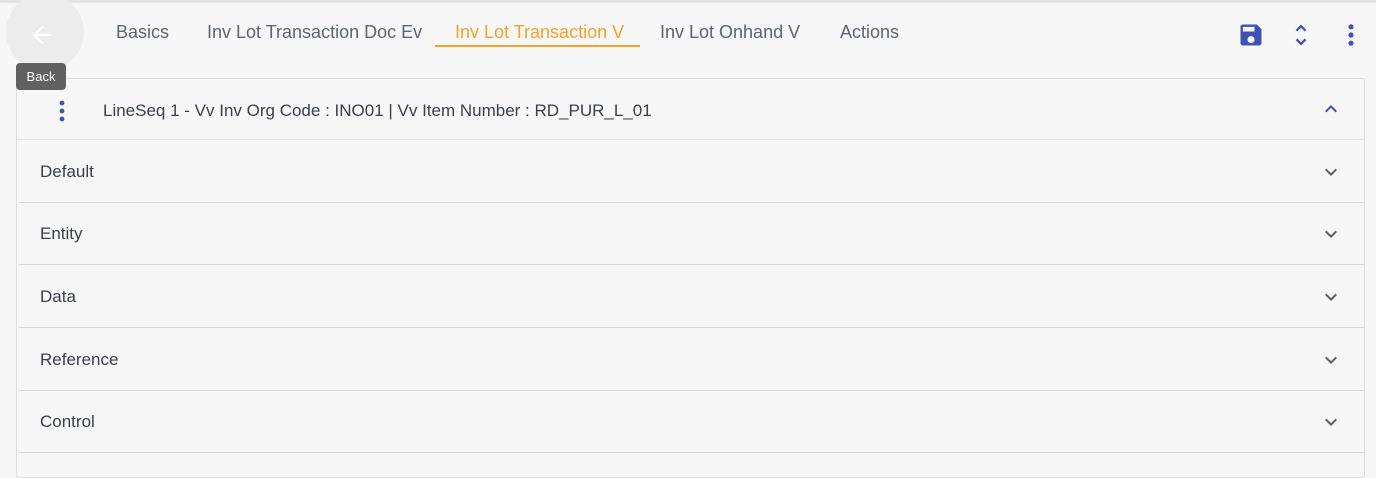 This screenshot has width=1376, height=478. What do you see at coordinates (62, 111) in the screenshot?
I see `record-menu-icon` at bounding box center [62, 111].